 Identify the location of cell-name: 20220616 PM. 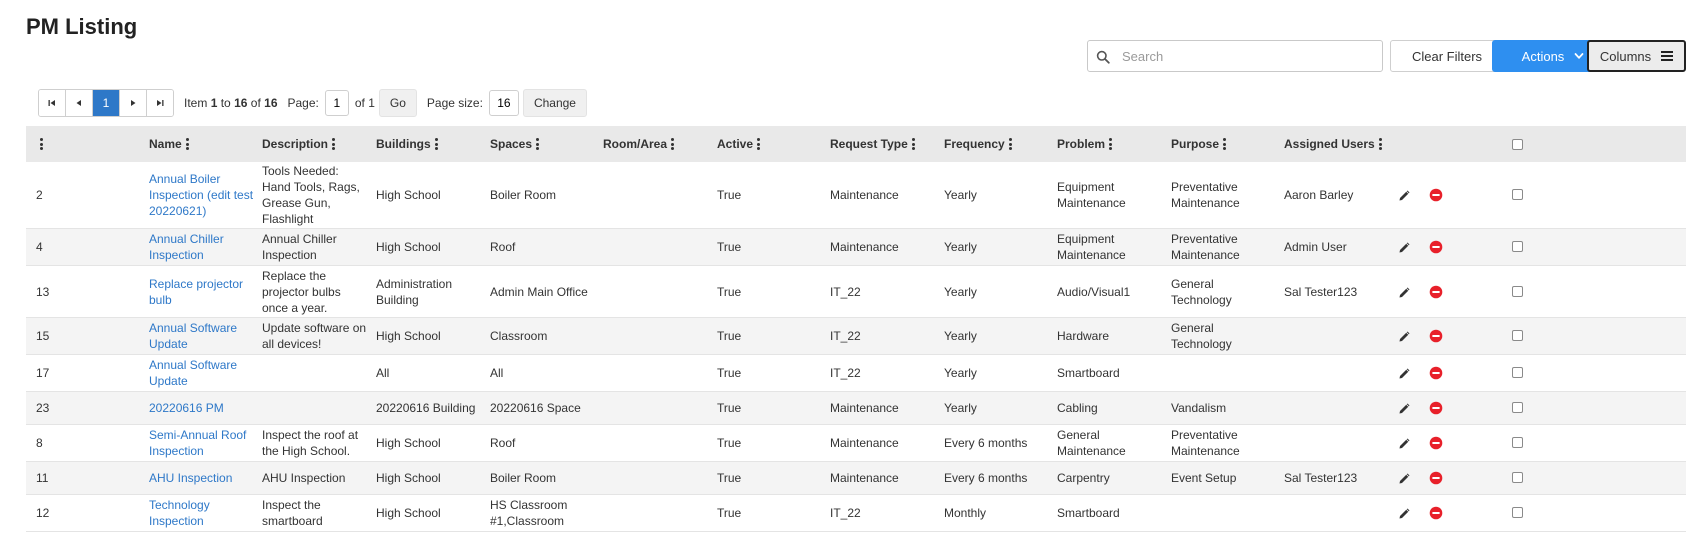
(201, 408).